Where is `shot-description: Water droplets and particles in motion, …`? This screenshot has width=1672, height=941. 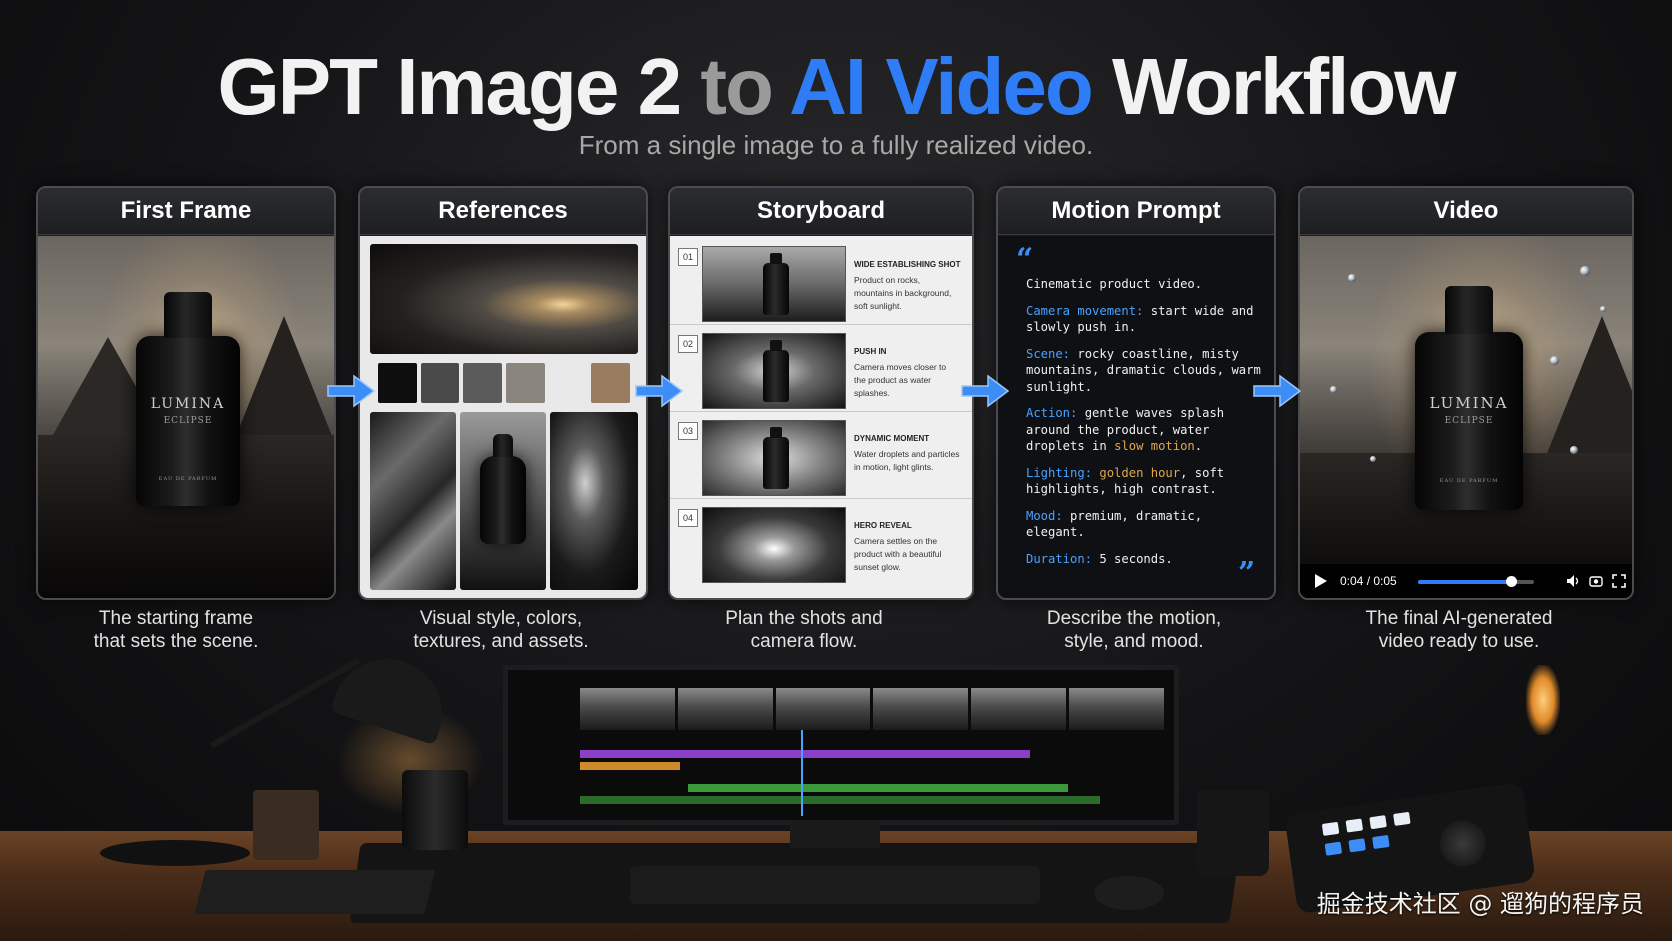 shot-description: Water droplets and particles in motion, … is located at coordinates (907, 460).